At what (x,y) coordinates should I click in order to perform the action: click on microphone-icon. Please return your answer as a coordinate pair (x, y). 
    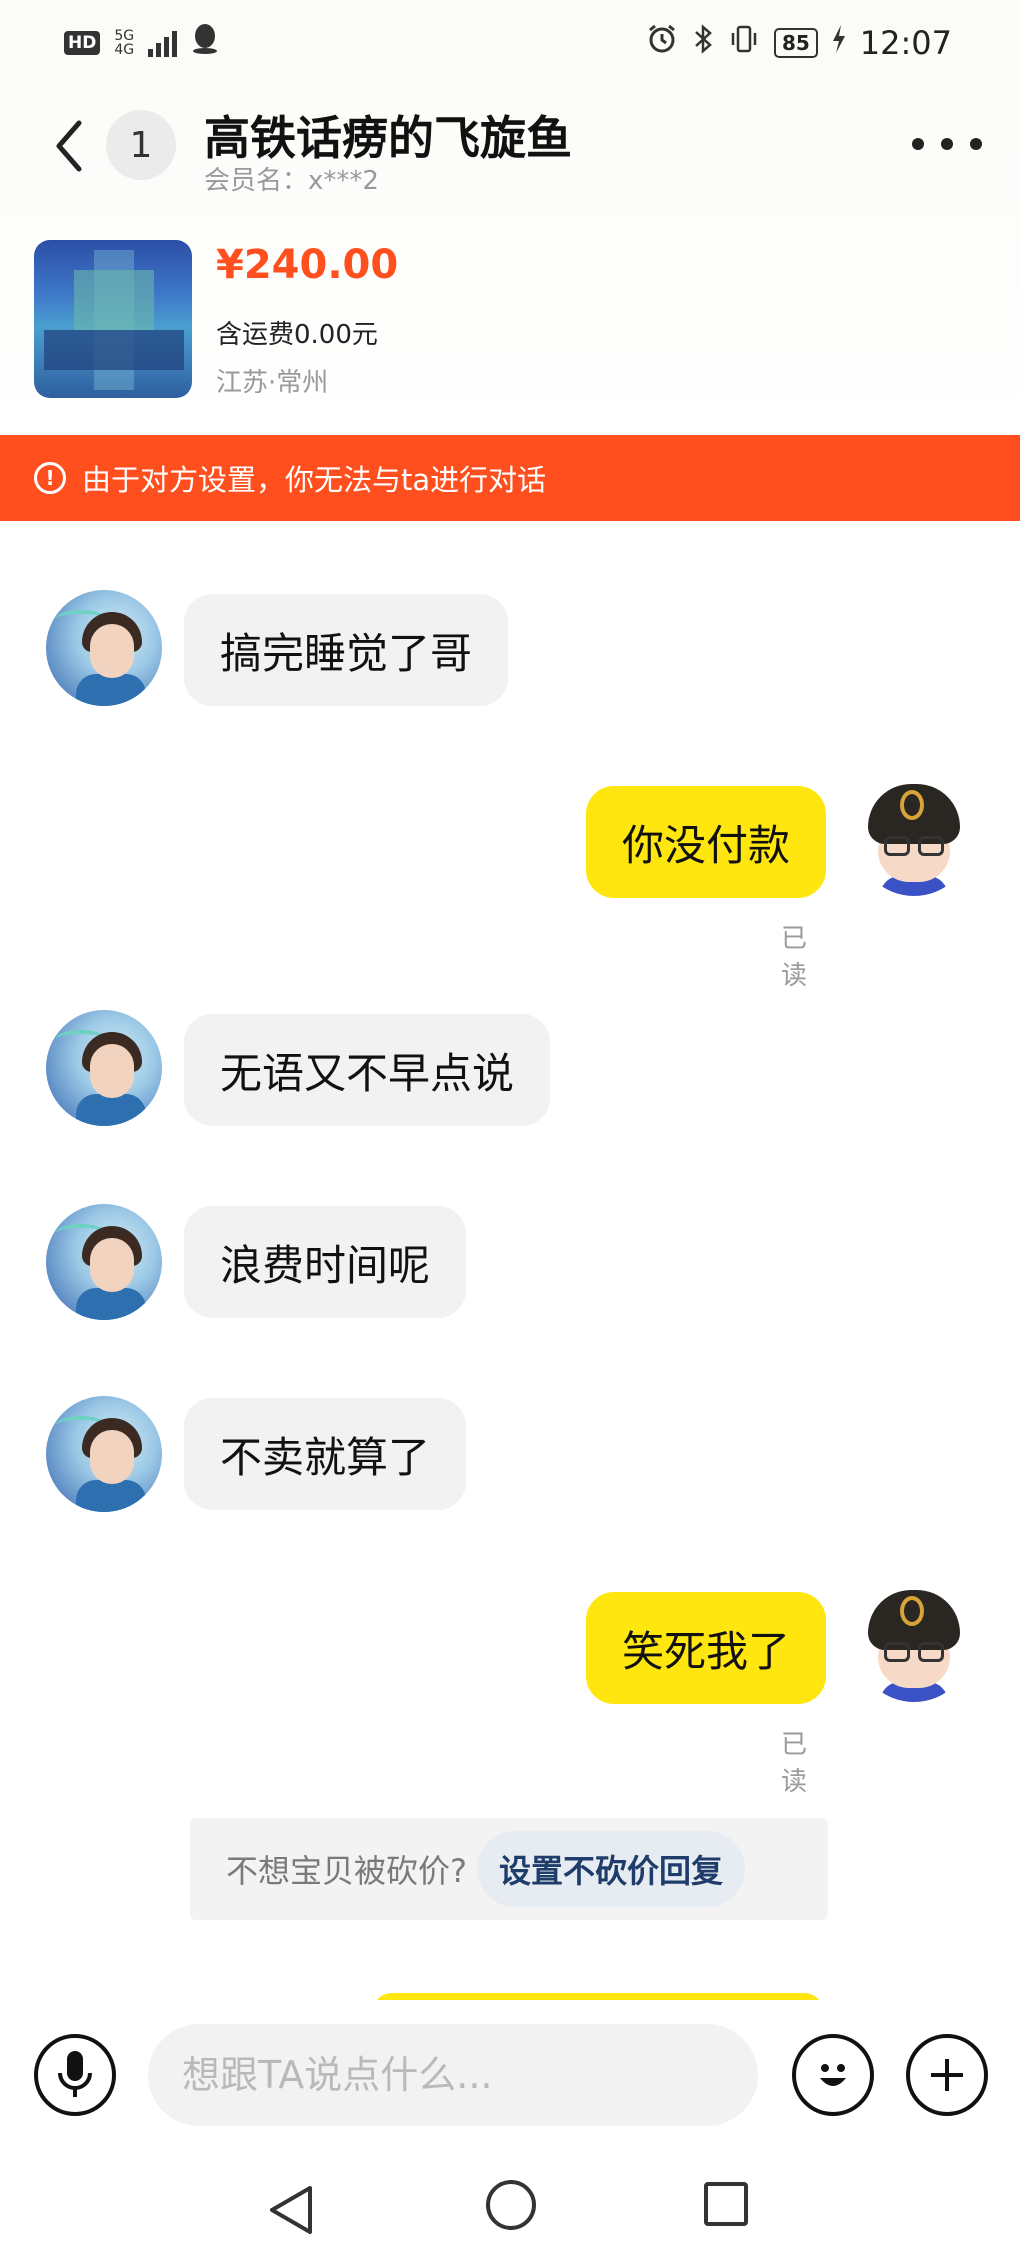
    Looking at the image, I should click on (75, 2074).